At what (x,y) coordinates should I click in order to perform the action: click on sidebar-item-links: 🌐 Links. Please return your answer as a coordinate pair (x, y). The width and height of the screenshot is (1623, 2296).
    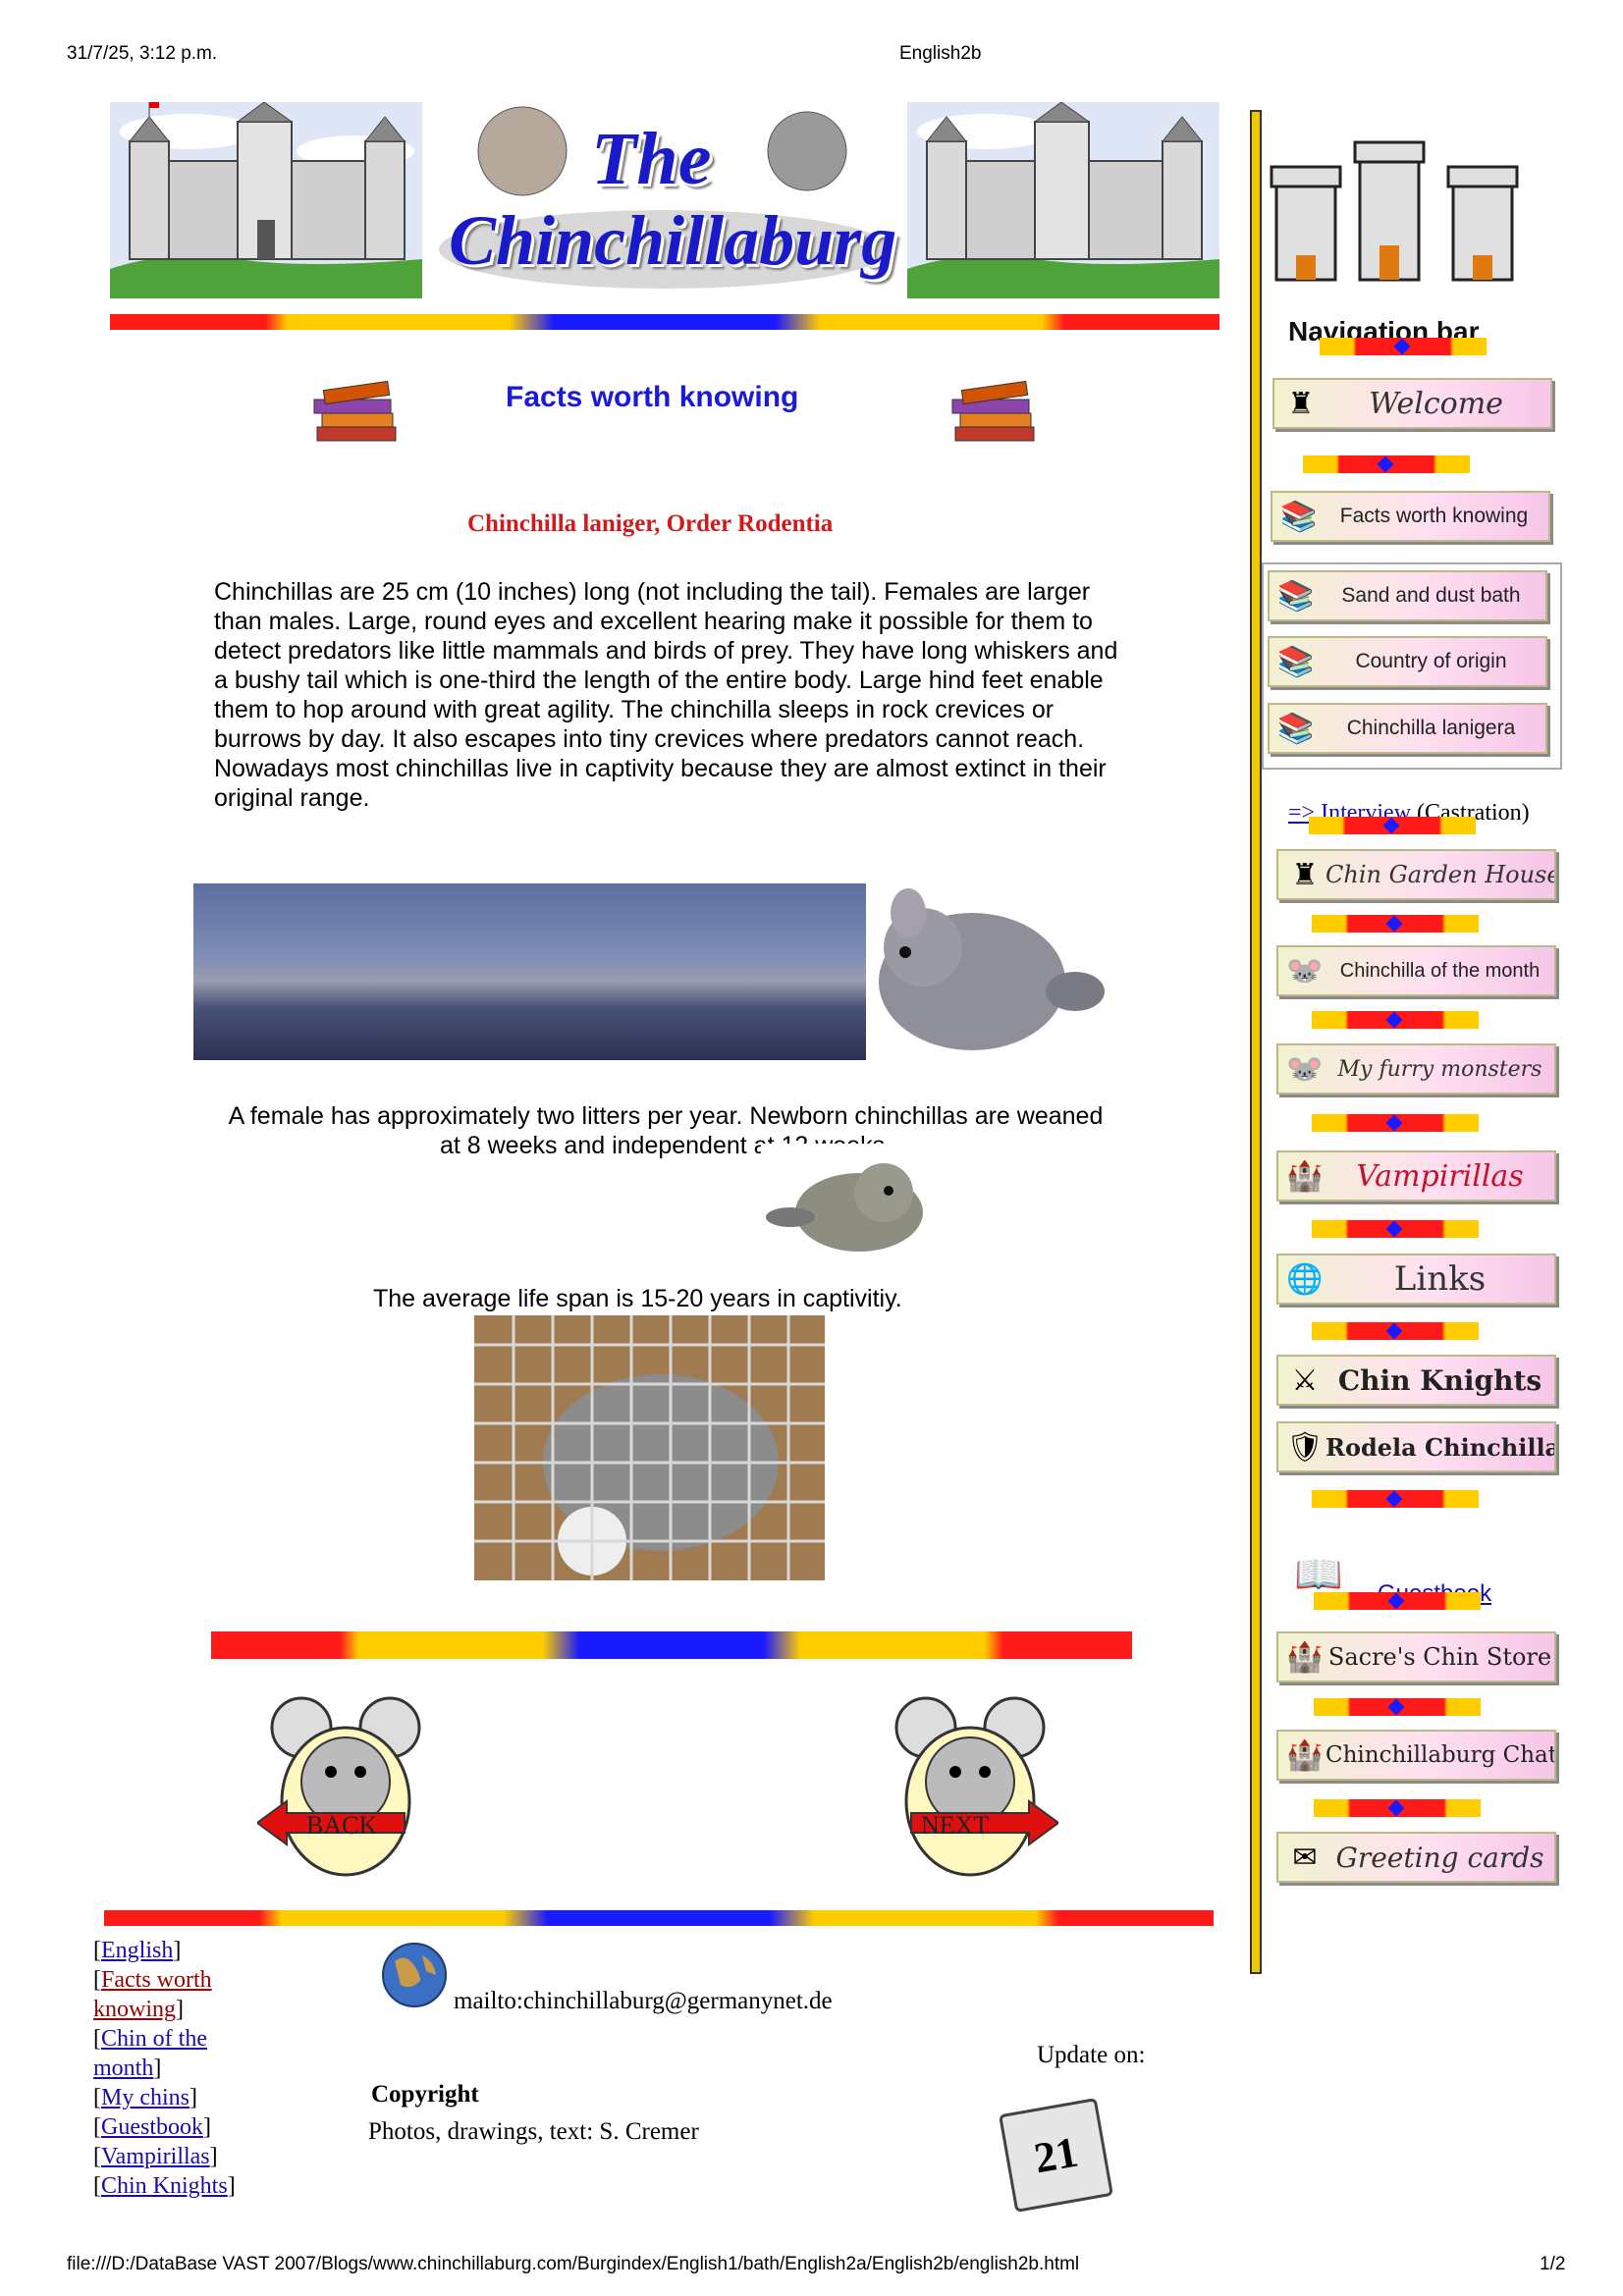
    Looking at the image, I should click on (1416, 1279).